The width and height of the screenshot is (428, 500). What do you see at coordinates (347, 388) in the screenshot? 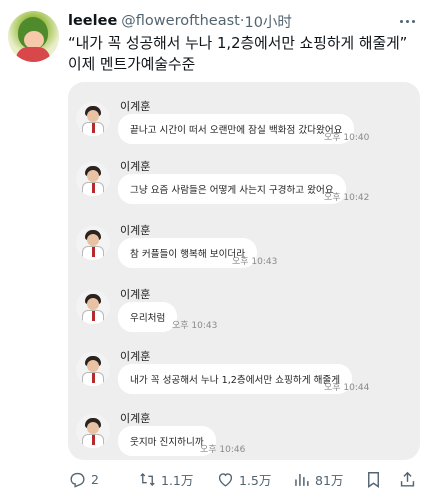
I see `message-time: 오후 10:44` at bounding box center [347, 388].